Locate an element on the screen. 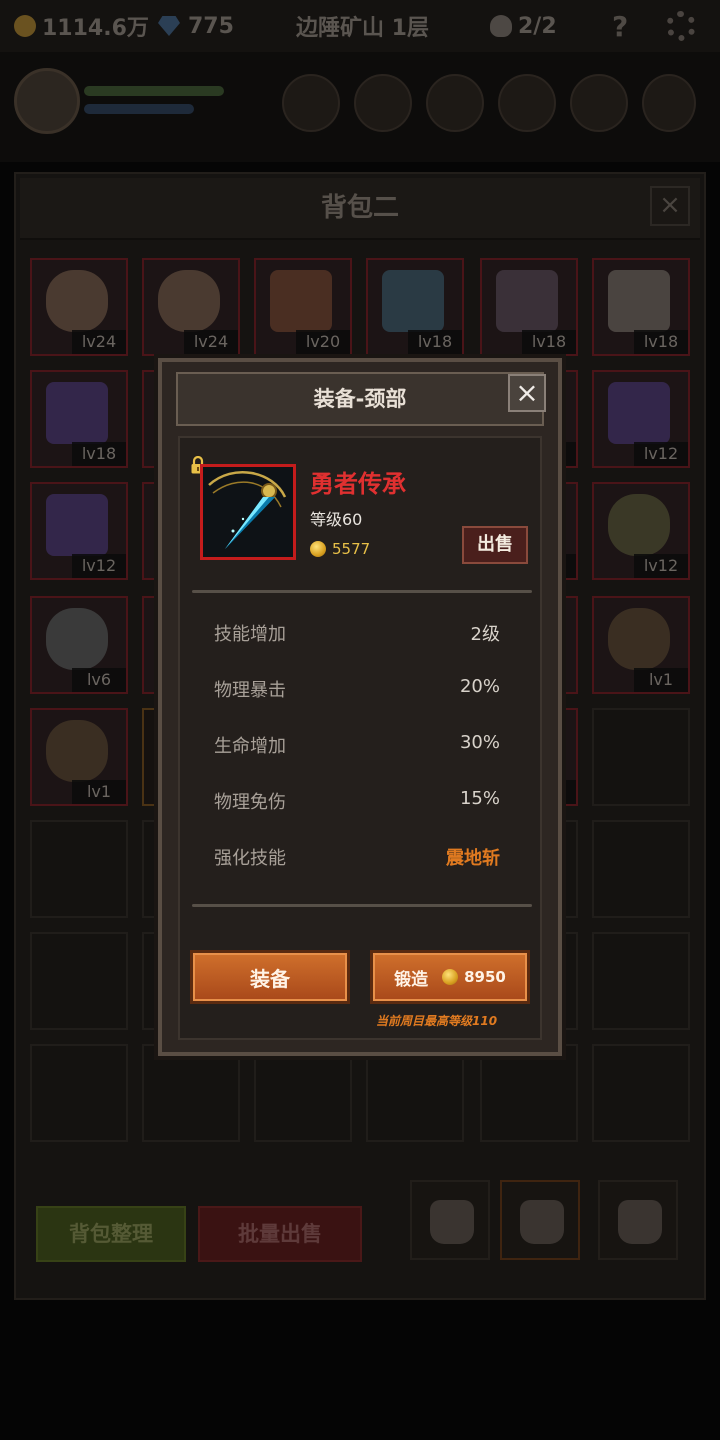 The width and height of the screenshot is (720, 1440). skull-counter: 2/2 is located at coordinates (523, 26).